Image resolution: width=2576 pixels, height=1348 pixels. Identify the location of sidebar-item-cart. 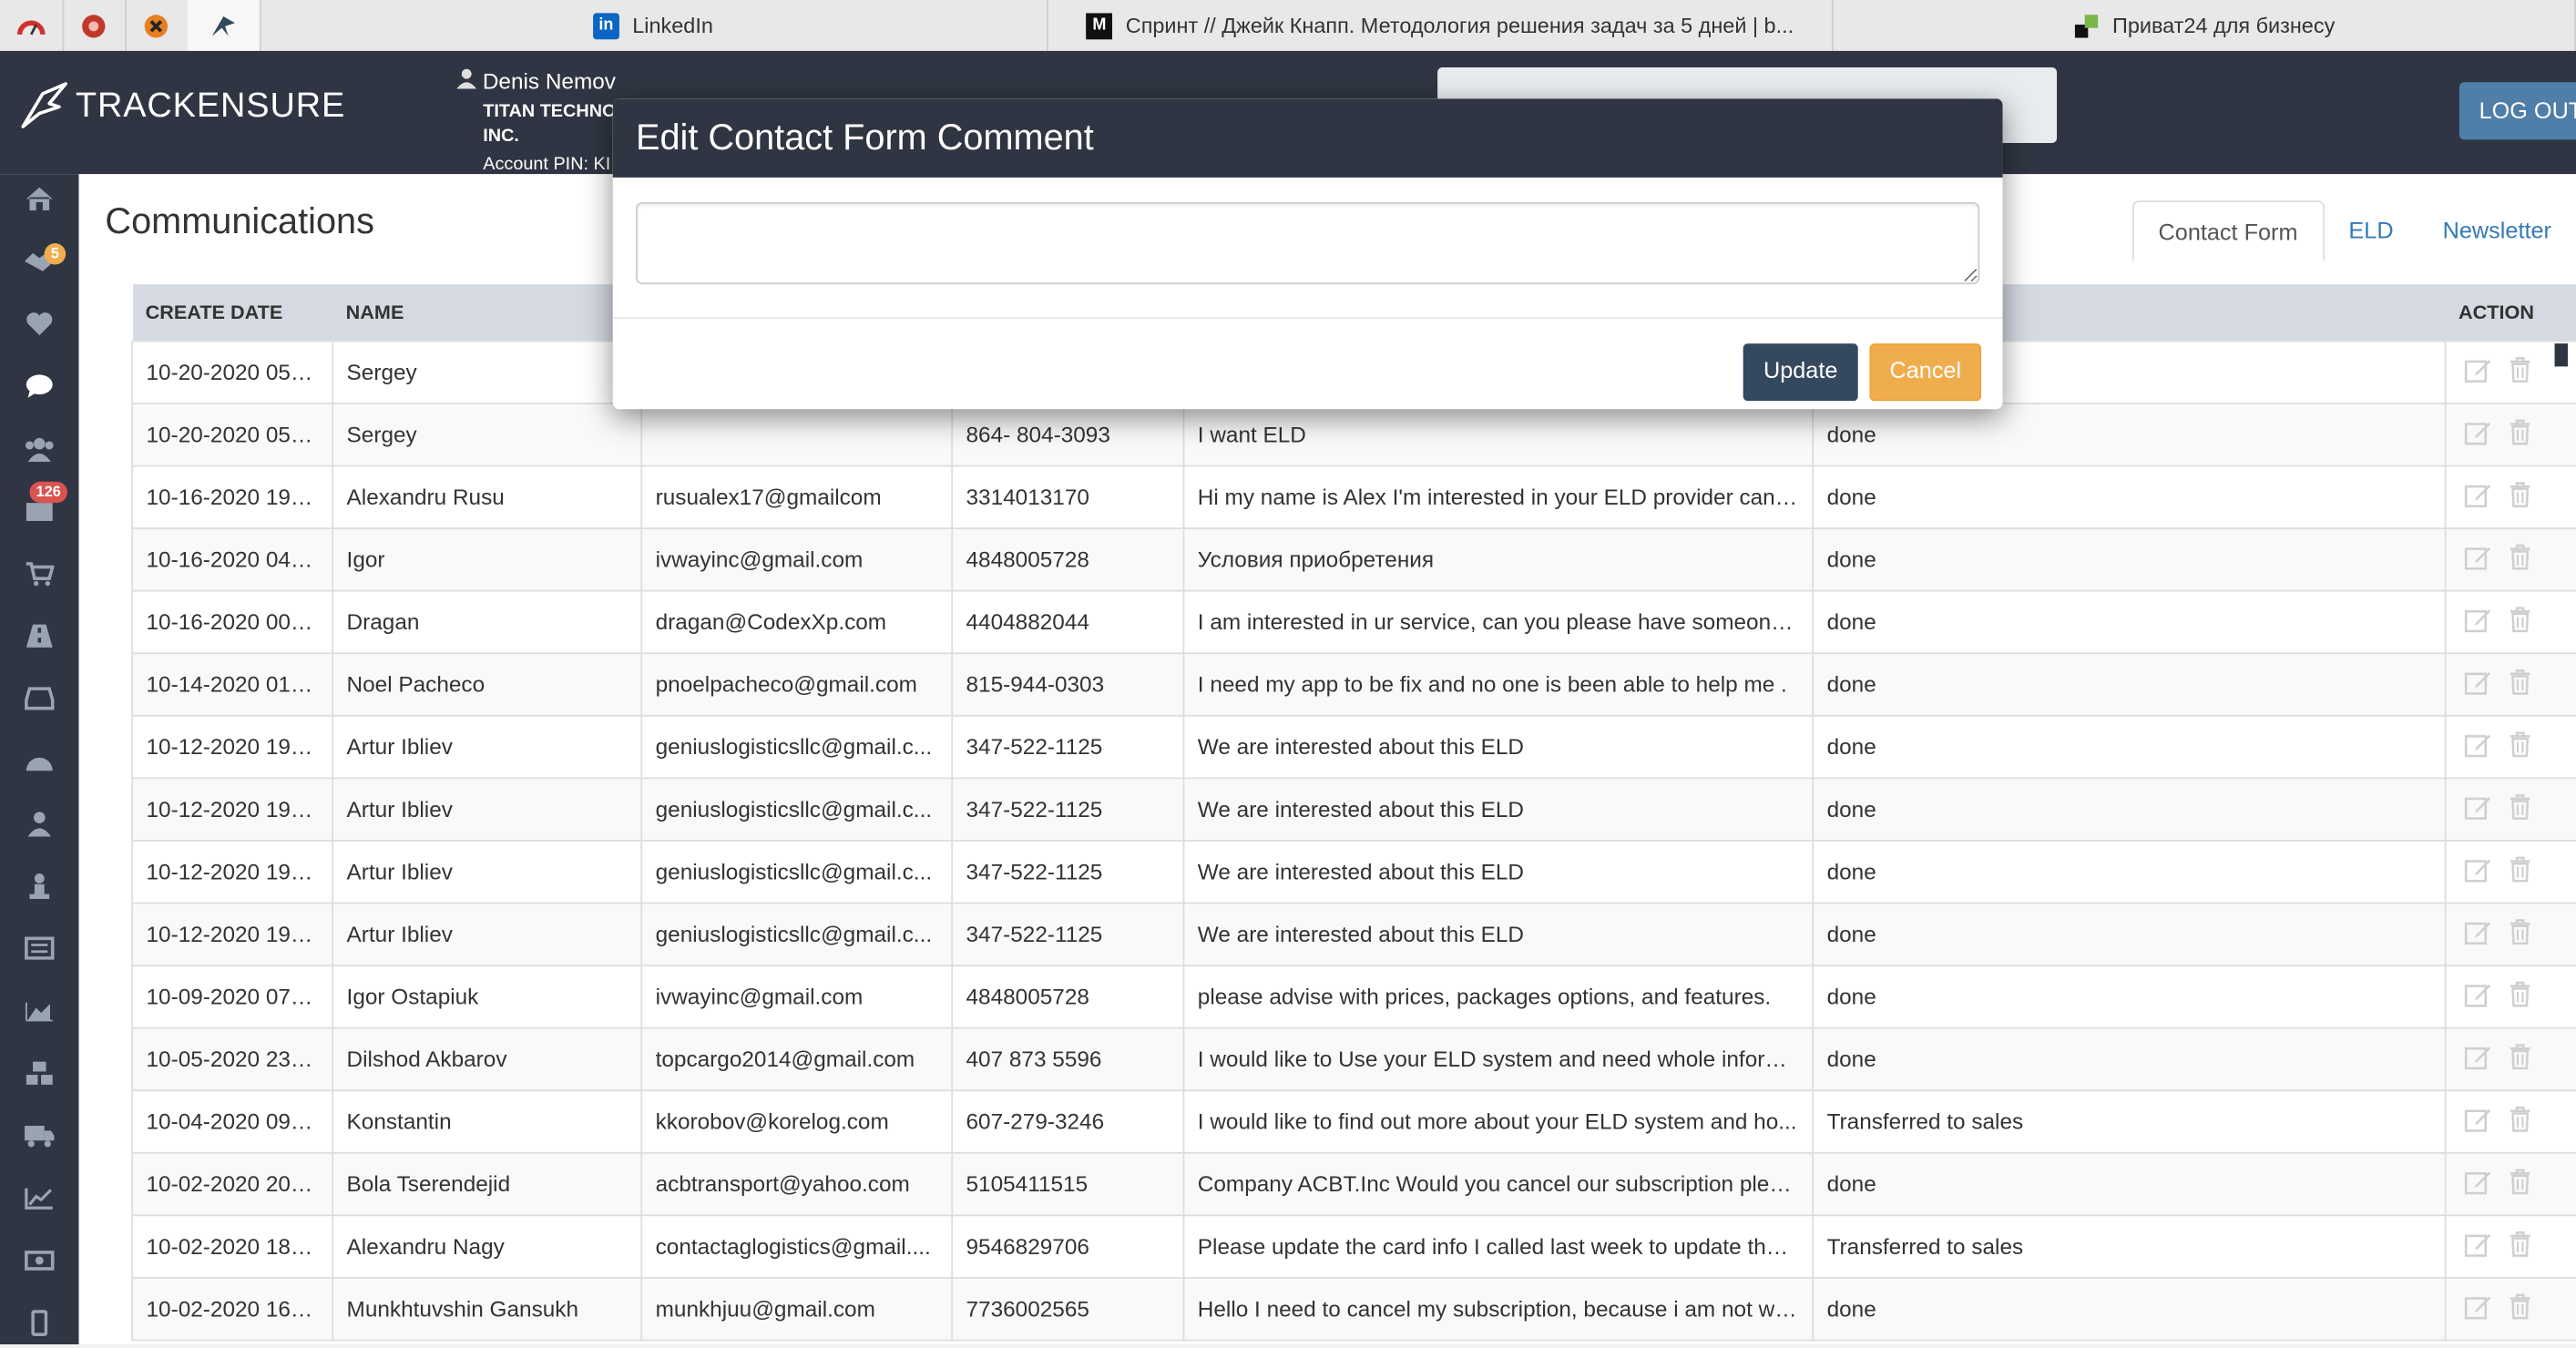
(39, 573).